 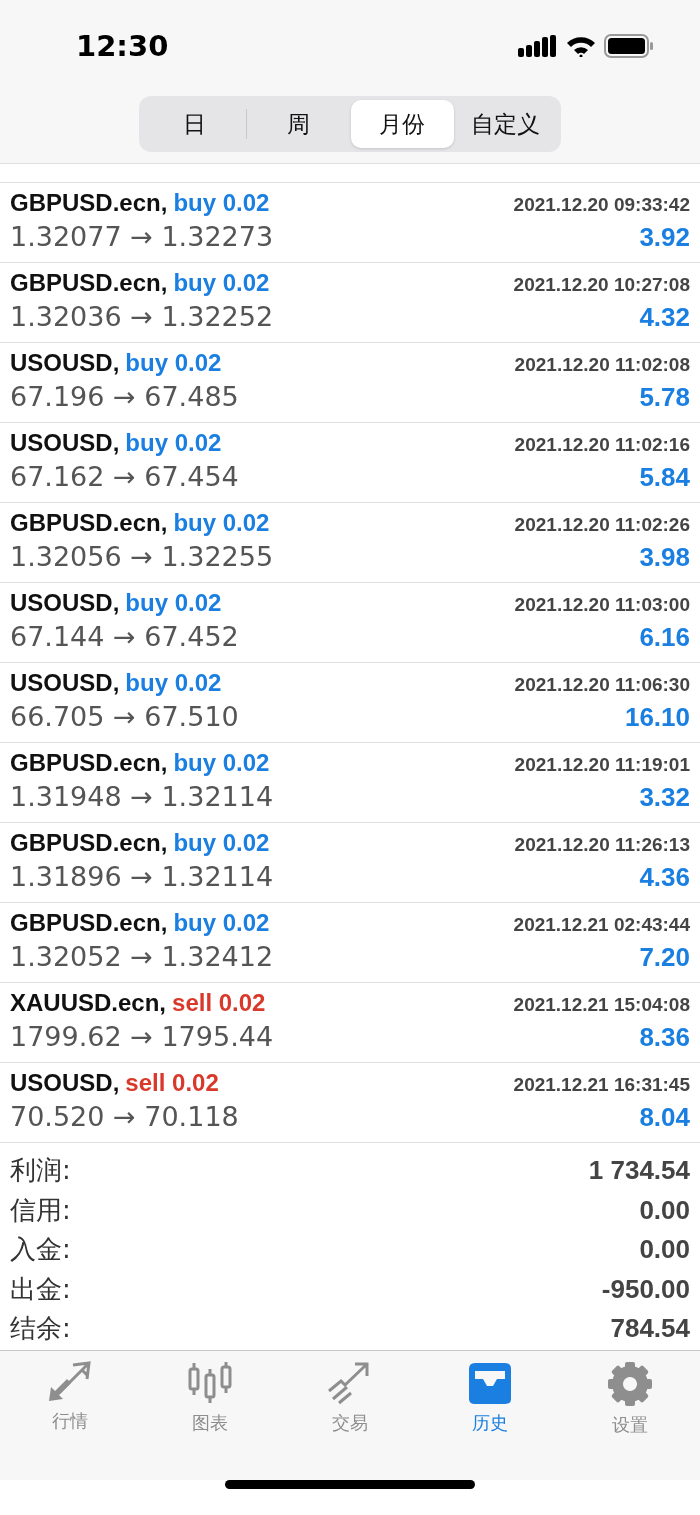 I want to click on deal-prices: 1799.62 → 1795.44, so click(x=142, y=1036).